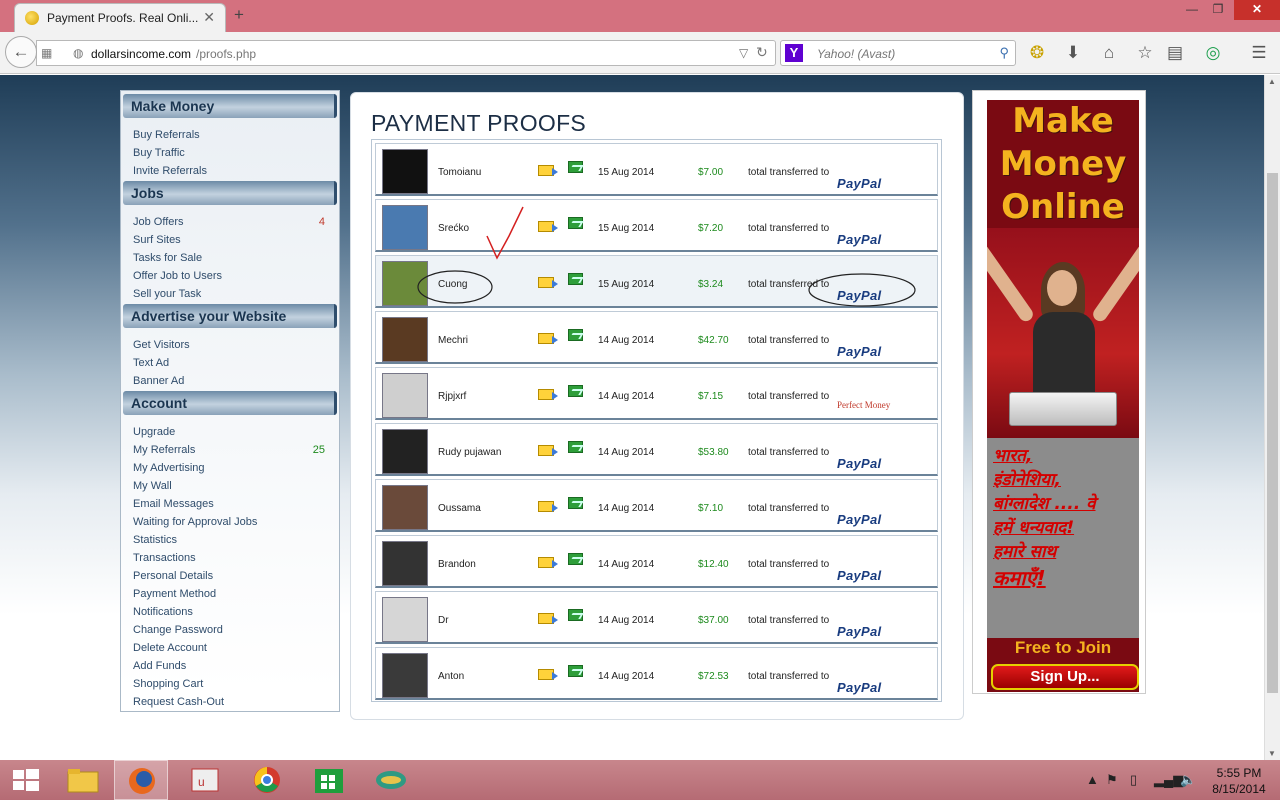 The width and height of the screenshot is (1280, 800). I want to click on link-buy-traffic: Buy Traffic, so click(159, 153).